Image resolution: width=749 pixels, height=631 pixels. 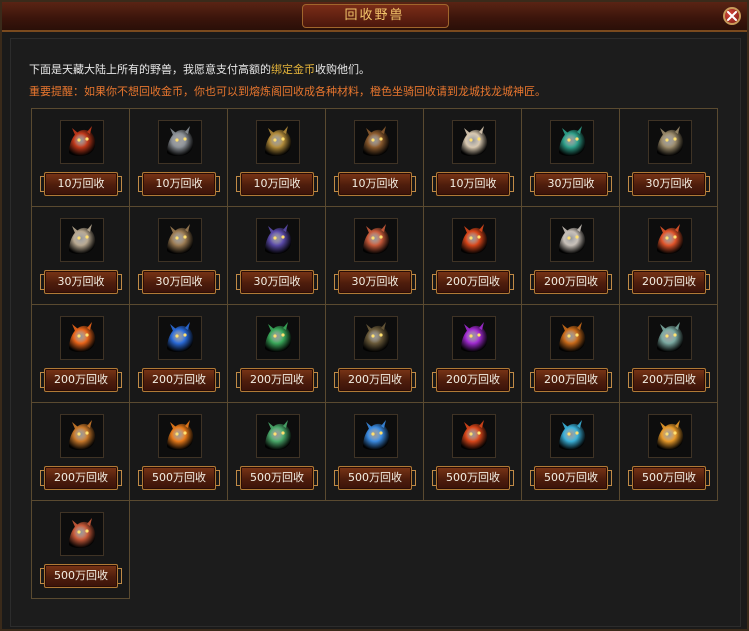 I want to click on intro-text: 下面是天藏大陆上所有的野兽，我愿意支付高额的绑定金币收购他们。, so click(x=199, y=69).